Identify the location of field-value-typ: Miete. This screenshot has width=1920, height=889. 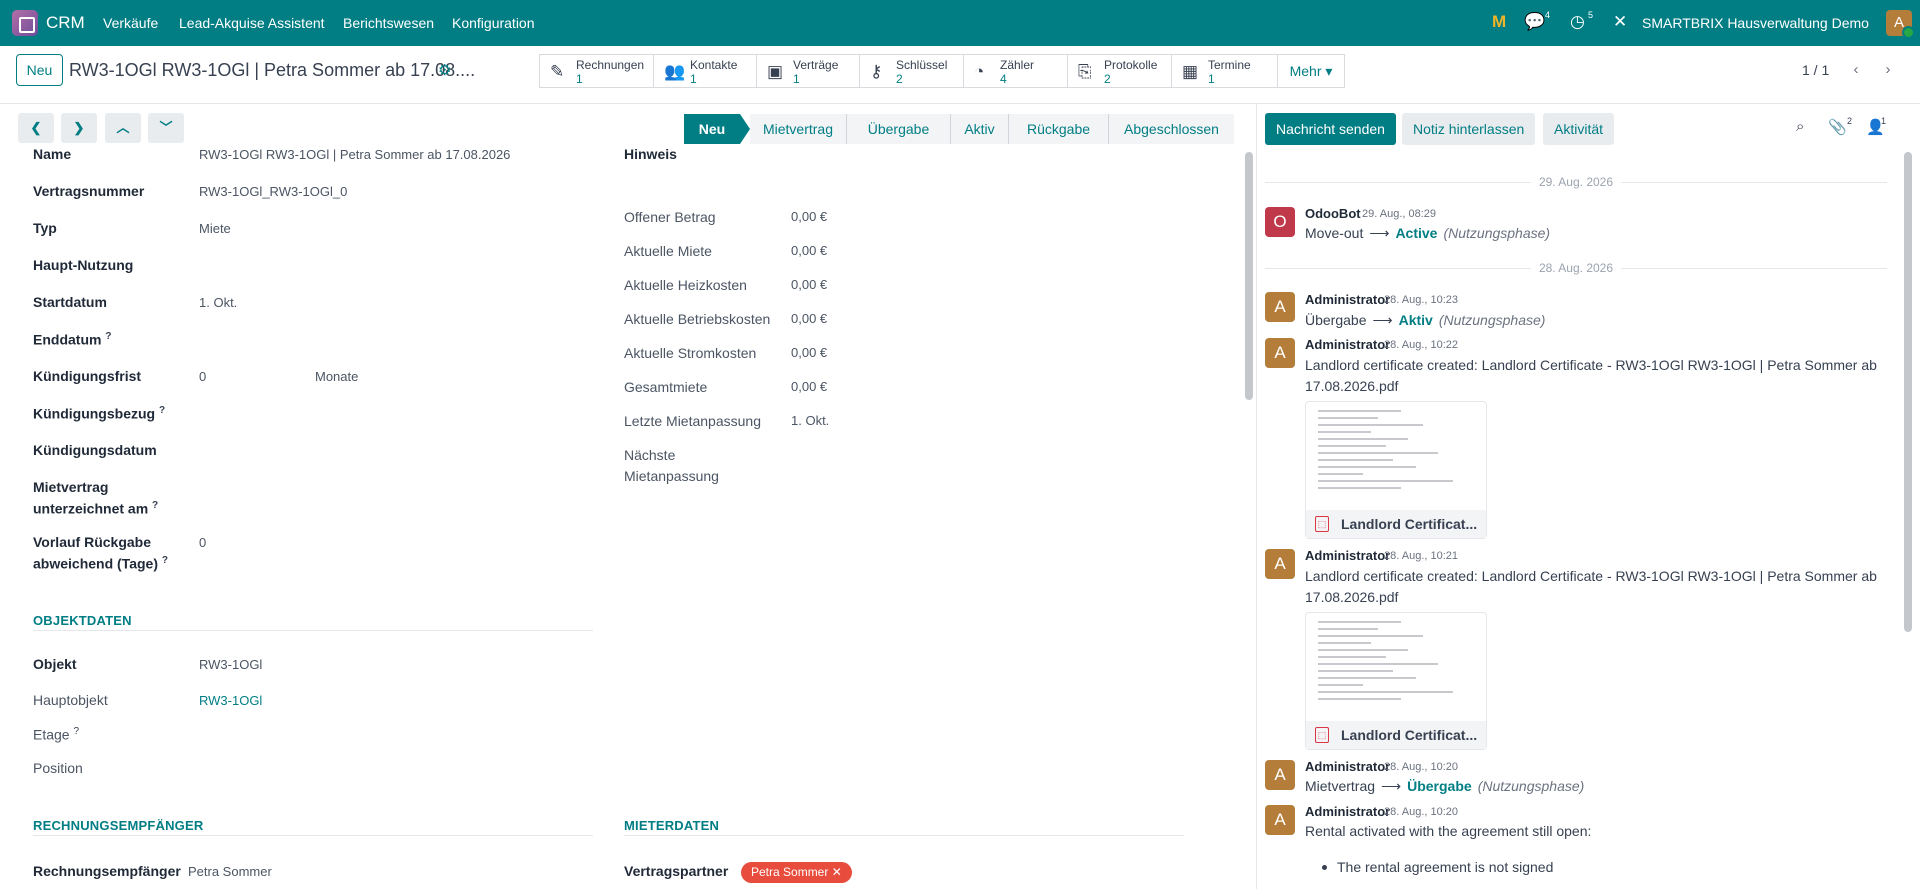
(215, 228).